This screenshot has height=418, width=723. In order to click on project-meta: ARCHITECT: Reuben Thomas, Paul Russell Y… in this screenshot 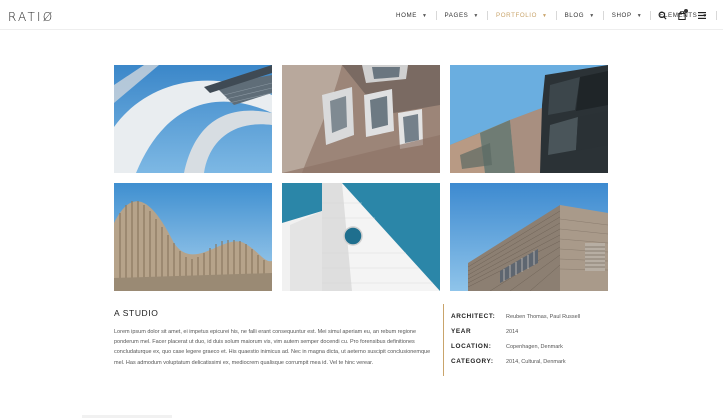, I will do `click(531, 339)`.